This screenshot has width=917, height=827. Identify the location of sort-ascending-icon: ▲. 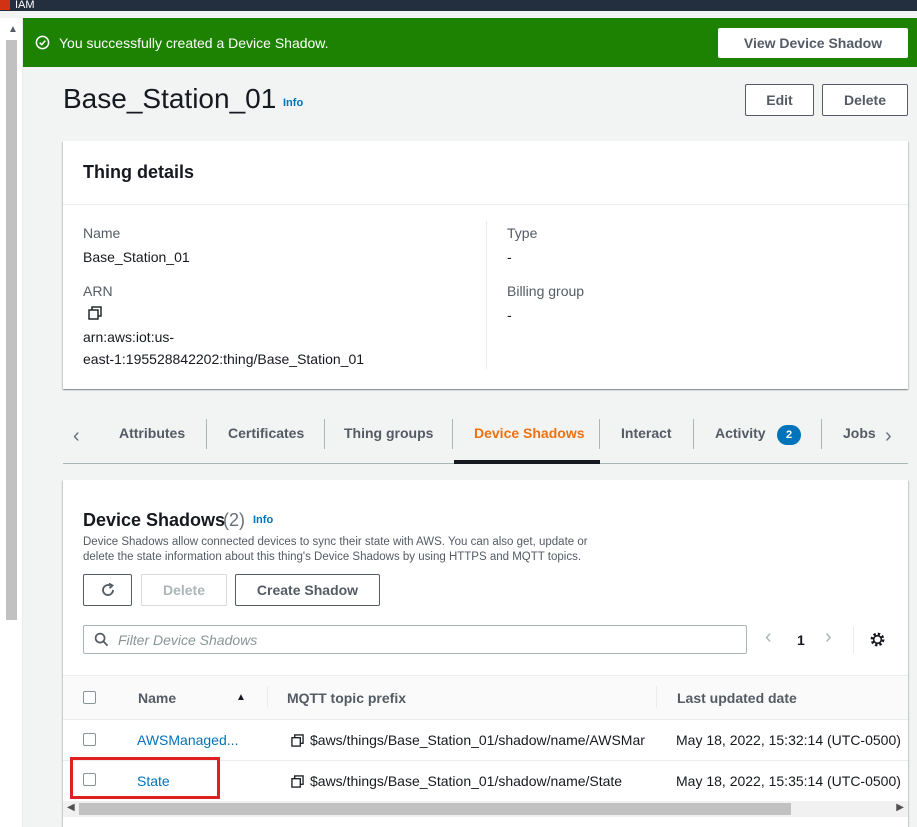
(241, 697).